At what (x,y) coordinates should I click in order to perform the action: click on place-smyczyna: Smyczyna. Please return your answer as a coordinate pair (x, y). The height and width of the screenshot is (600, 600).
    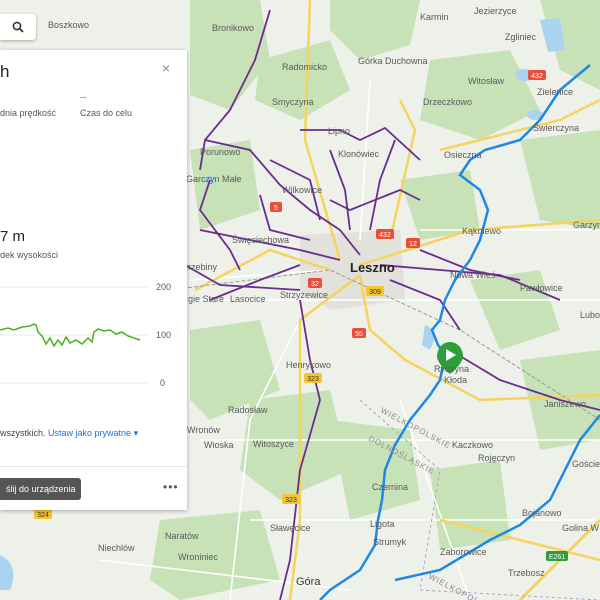
    Looking at the image, I should click on (293, 102).